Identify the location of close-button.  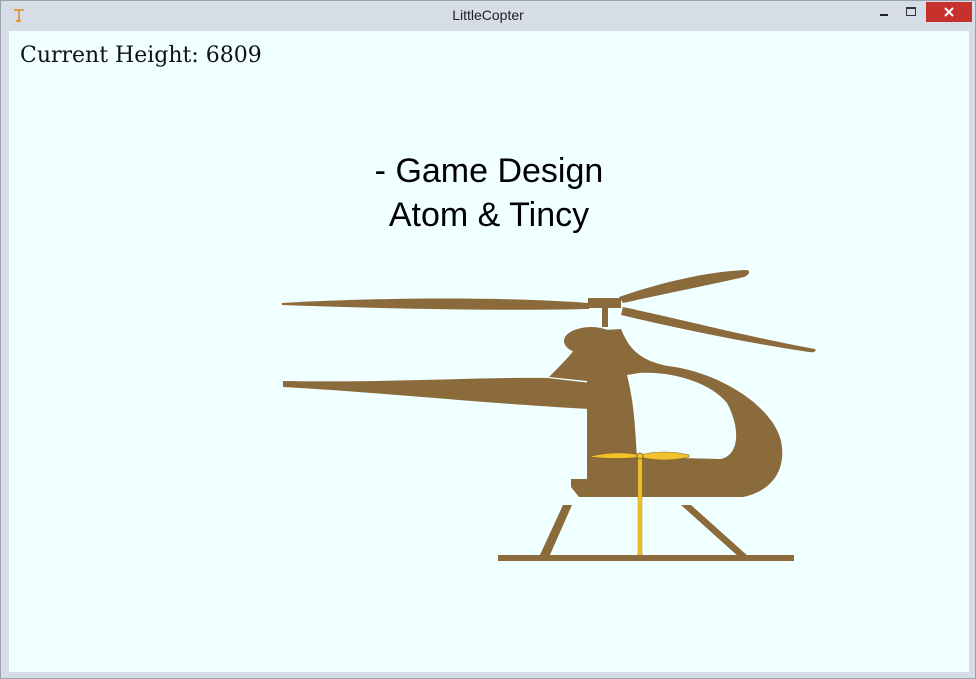
(949, 12).